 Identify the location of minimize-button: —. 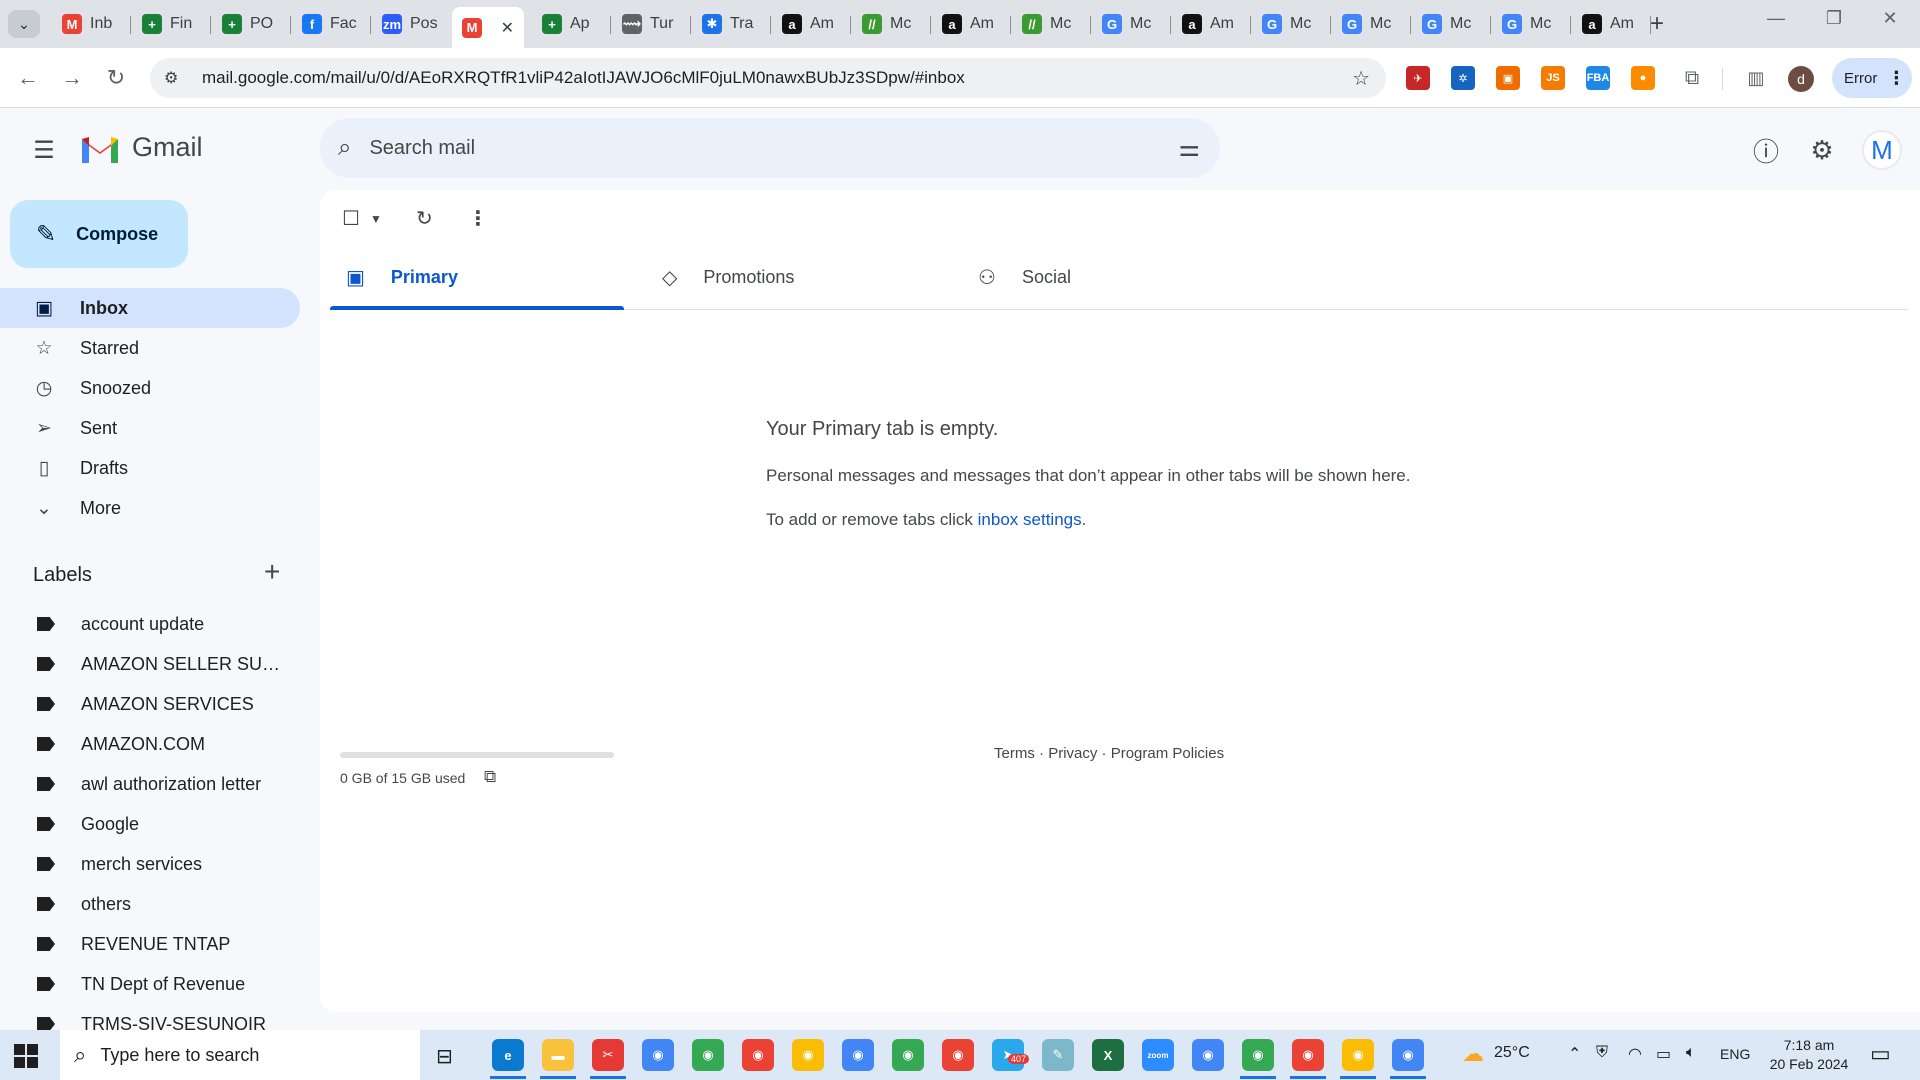
(1776, 18).